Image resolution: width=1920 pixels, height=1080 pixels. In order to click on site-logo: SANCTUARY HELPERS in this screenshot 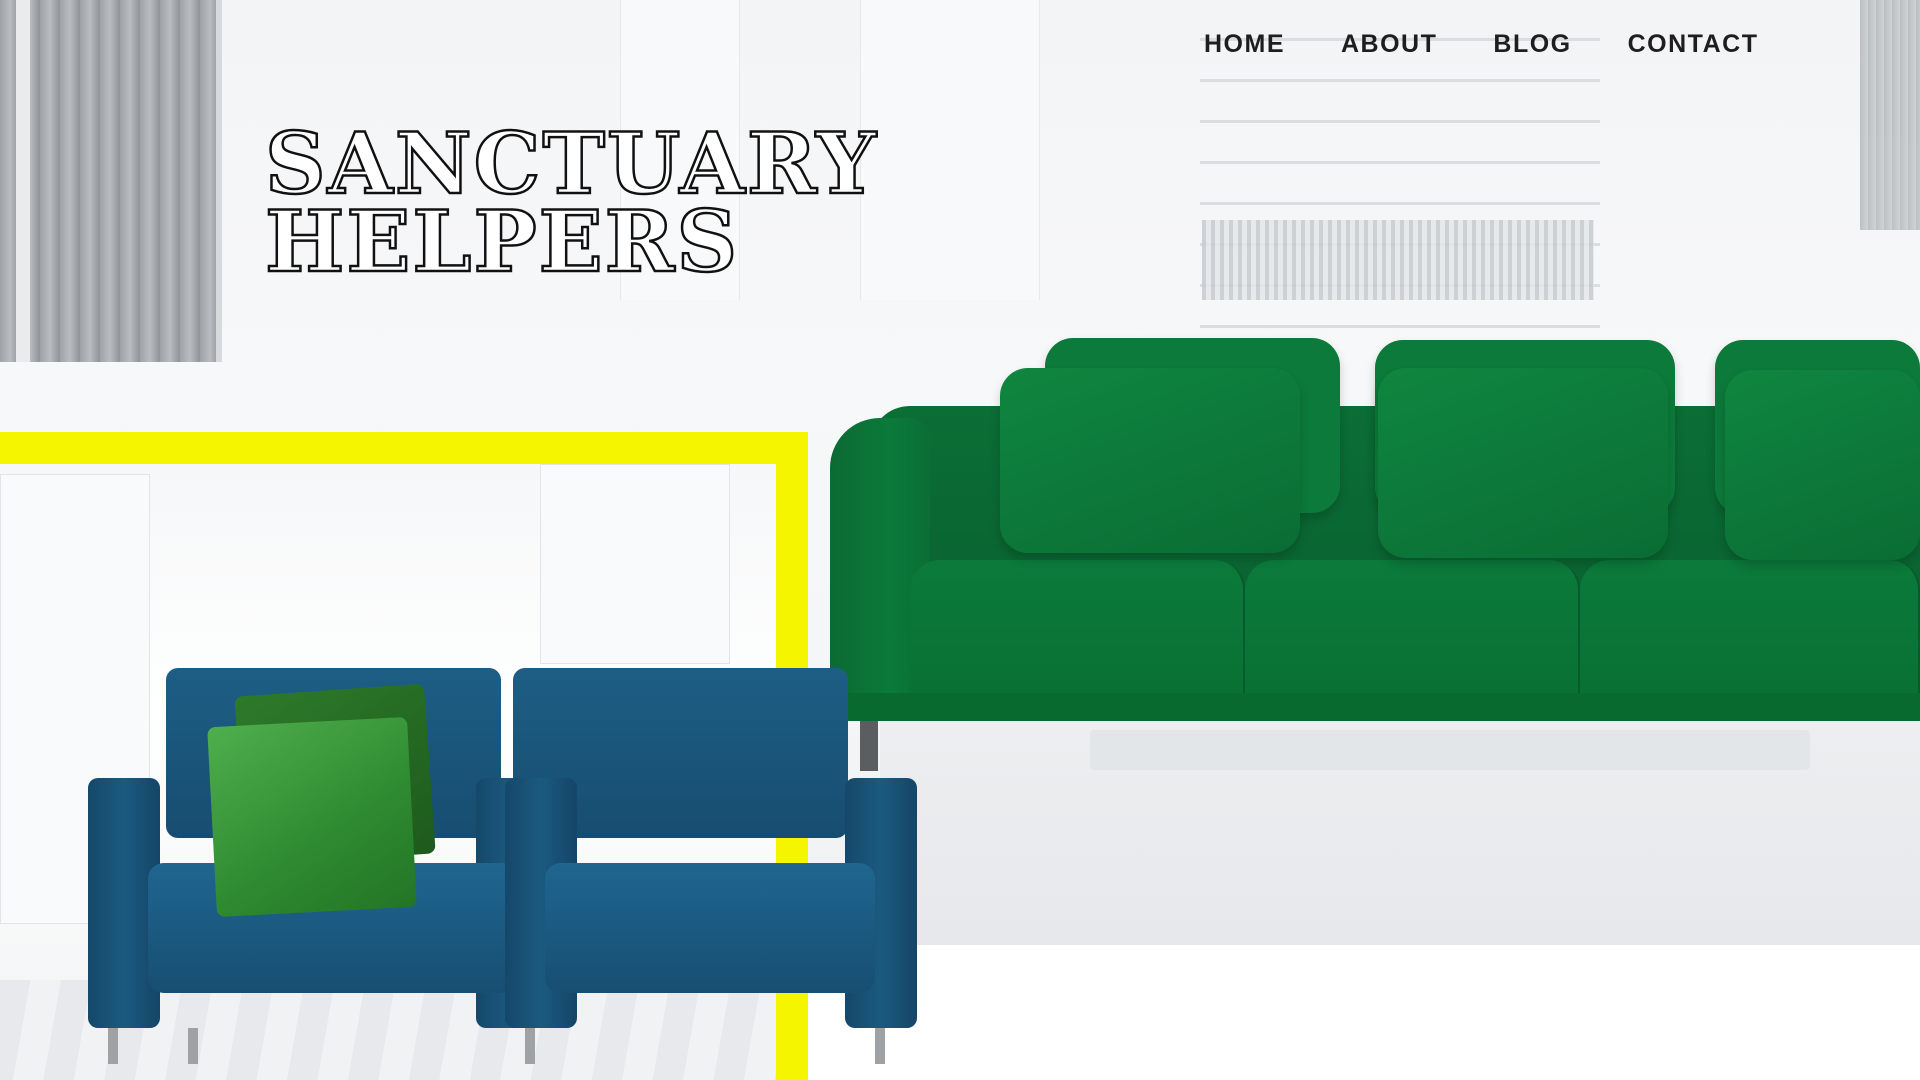, I will do `click(571, 205)`.